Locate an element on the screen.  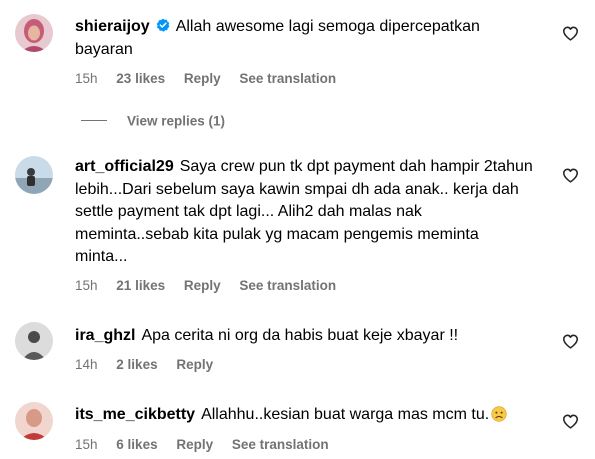
likes-count: 2 likes is located at coordinates (136, 364).